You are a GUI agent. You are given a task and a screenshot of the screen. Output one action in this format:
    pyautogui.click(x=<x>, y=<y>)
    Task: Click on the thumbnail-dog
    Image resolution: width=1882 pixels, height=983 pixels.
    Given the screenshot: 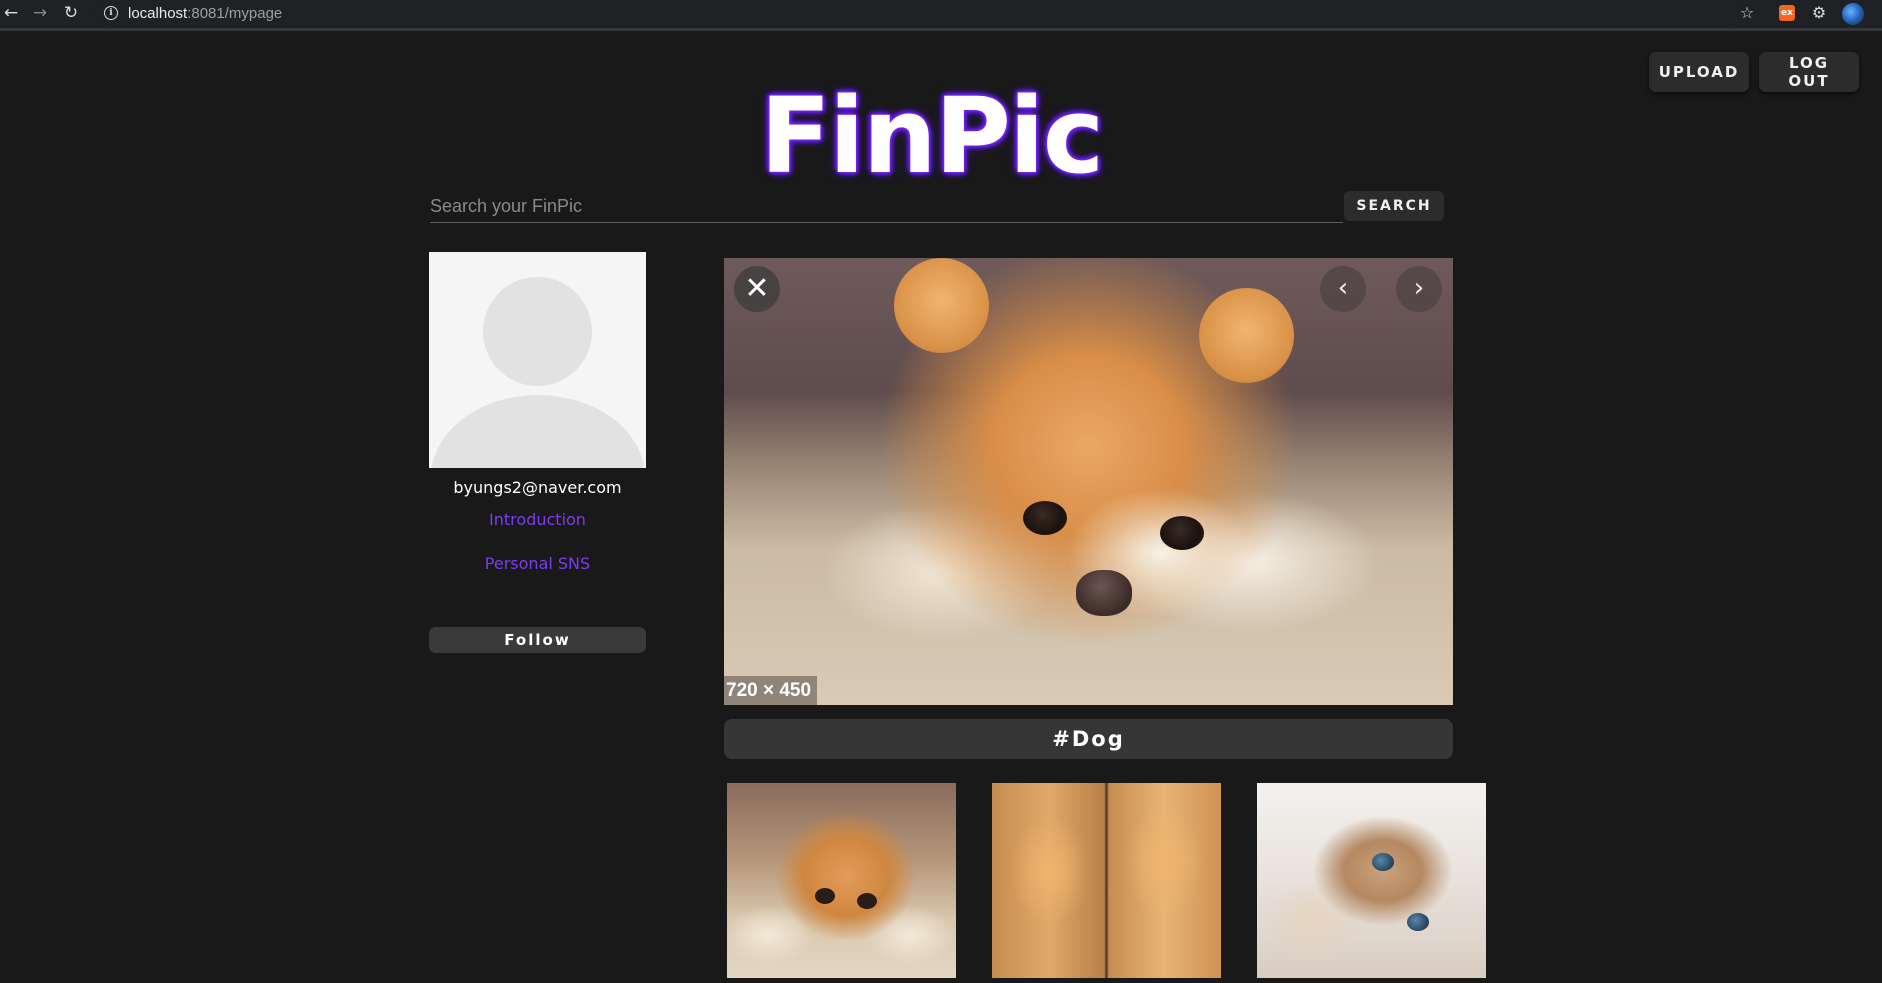 What is the action you would take?
    pyautogui.click(x=841, y=880)
    